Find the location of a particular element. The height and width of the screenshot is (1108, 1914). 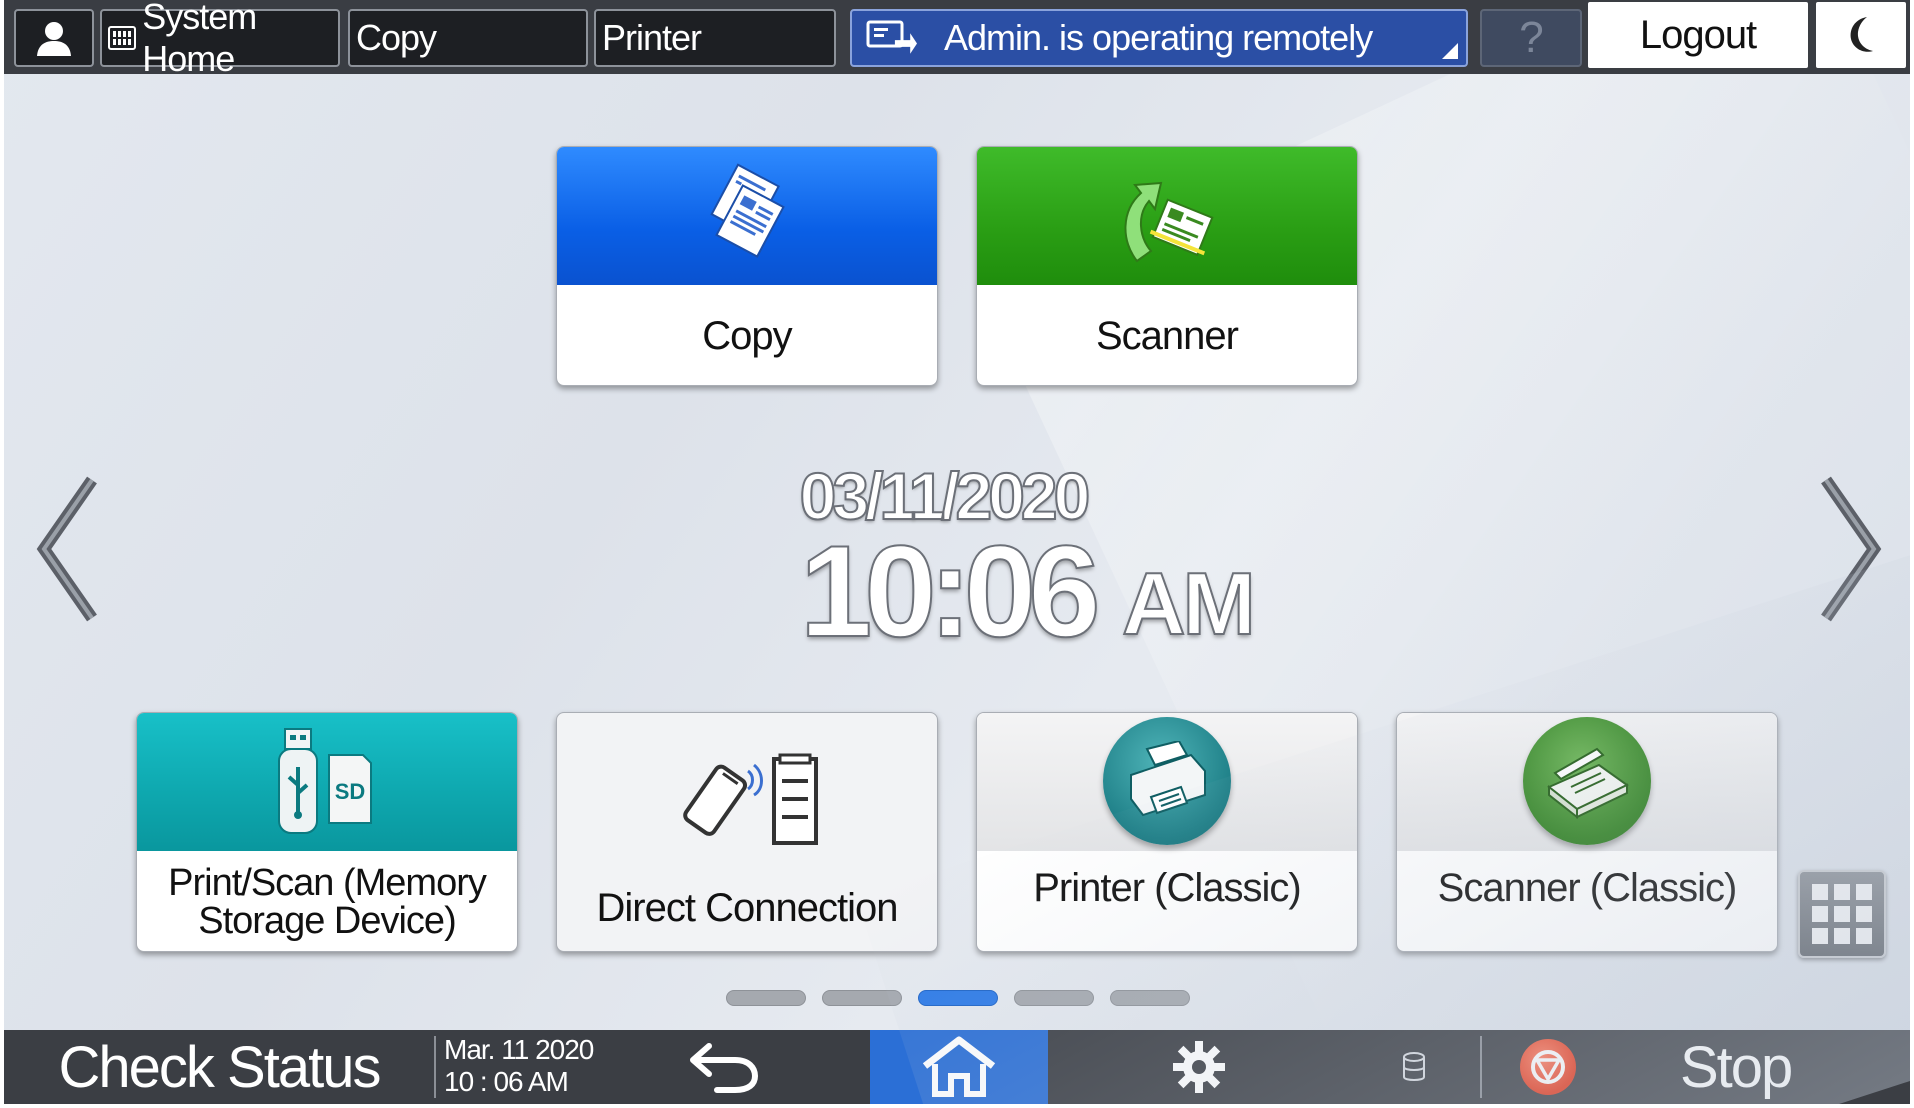

storage-icon is located at coordinates (1414, 1066).